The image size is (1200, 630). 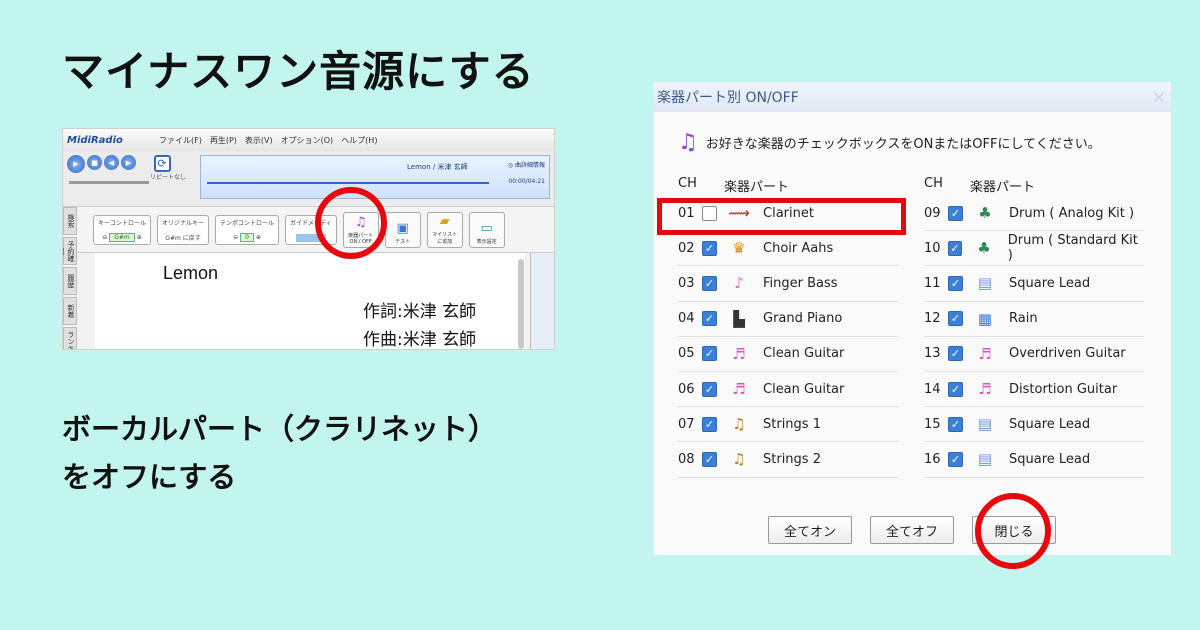 I want to click on channel-instrument-name: Clean Guitar, so click(x=804, y=354).